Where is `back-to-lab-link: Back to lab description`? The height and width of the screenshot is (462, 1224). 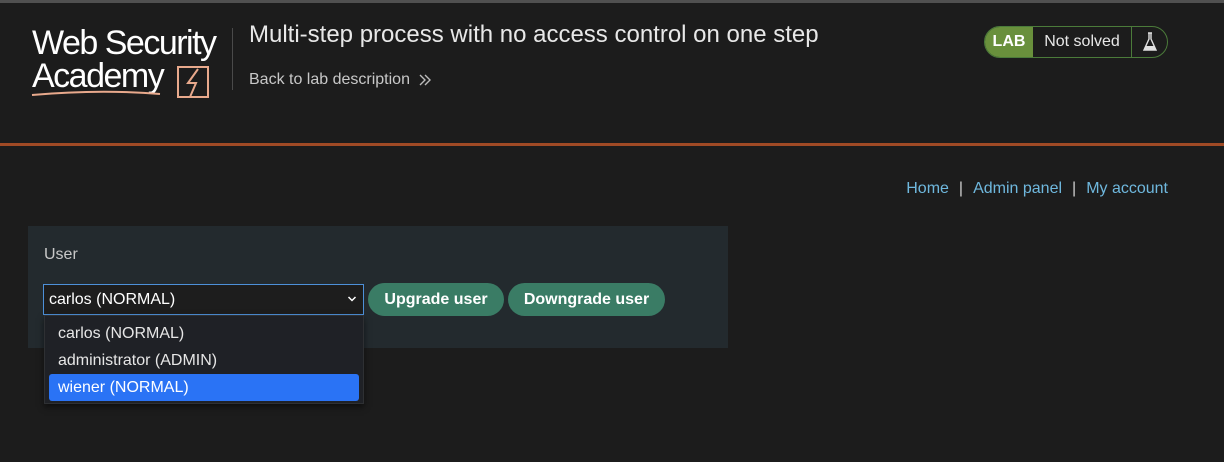
back-to-lab-link: Back to lab description is located at coordinates (340, 80).